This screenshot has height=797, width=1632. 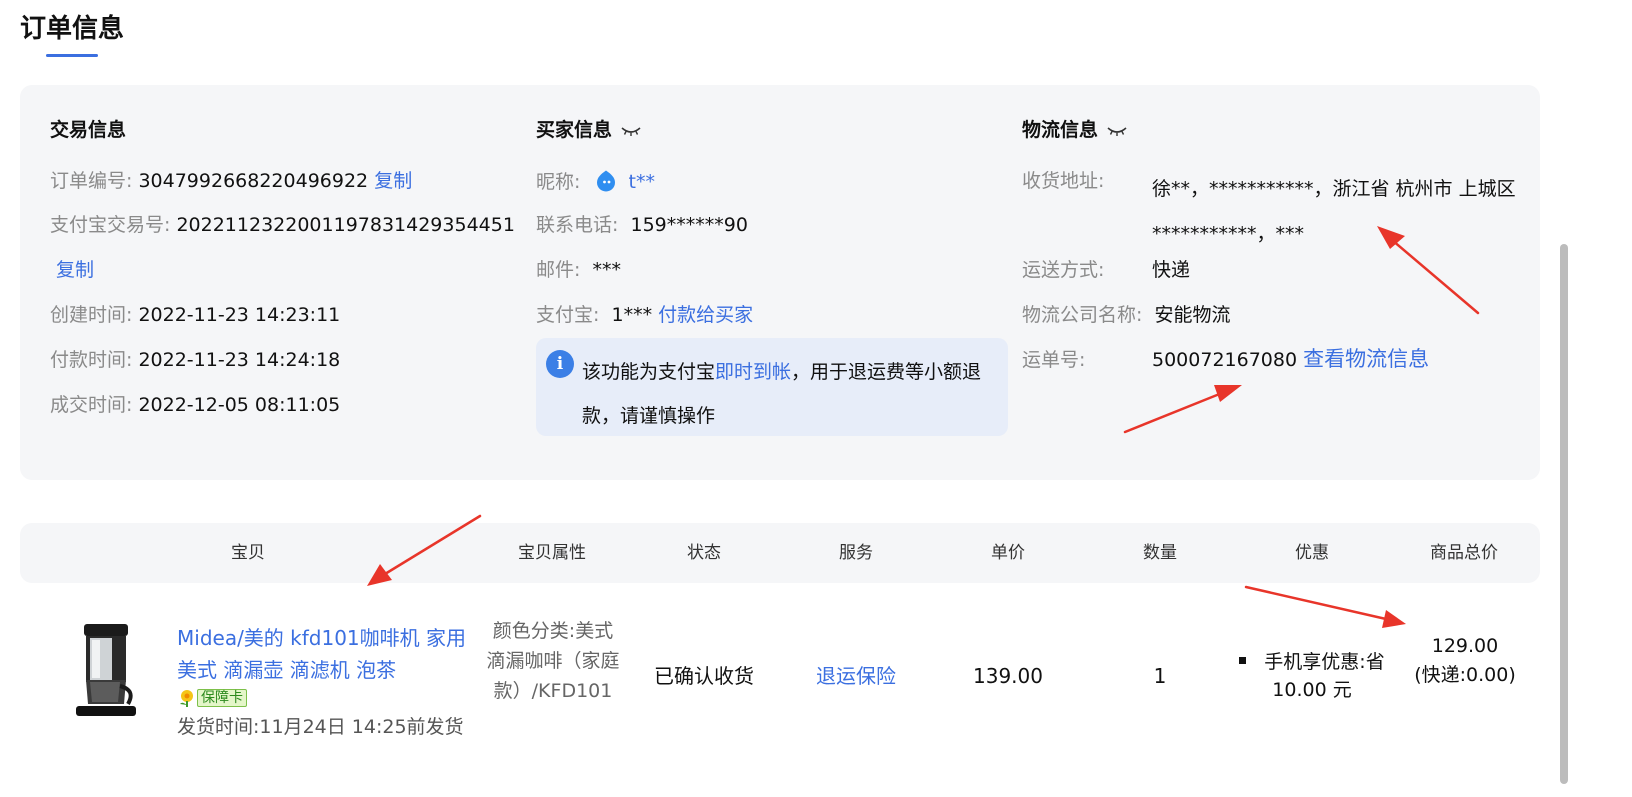 I want to click on deal-time-label: 成交时间:, so click(x=91, y=405).